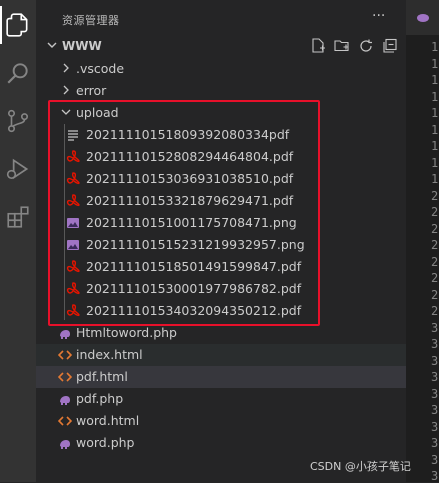 The height and width of the screenshot is (483, 439). Describe the element at coordinates (221, 443) in the screenshot. I see `file-row: word.php` at that location.